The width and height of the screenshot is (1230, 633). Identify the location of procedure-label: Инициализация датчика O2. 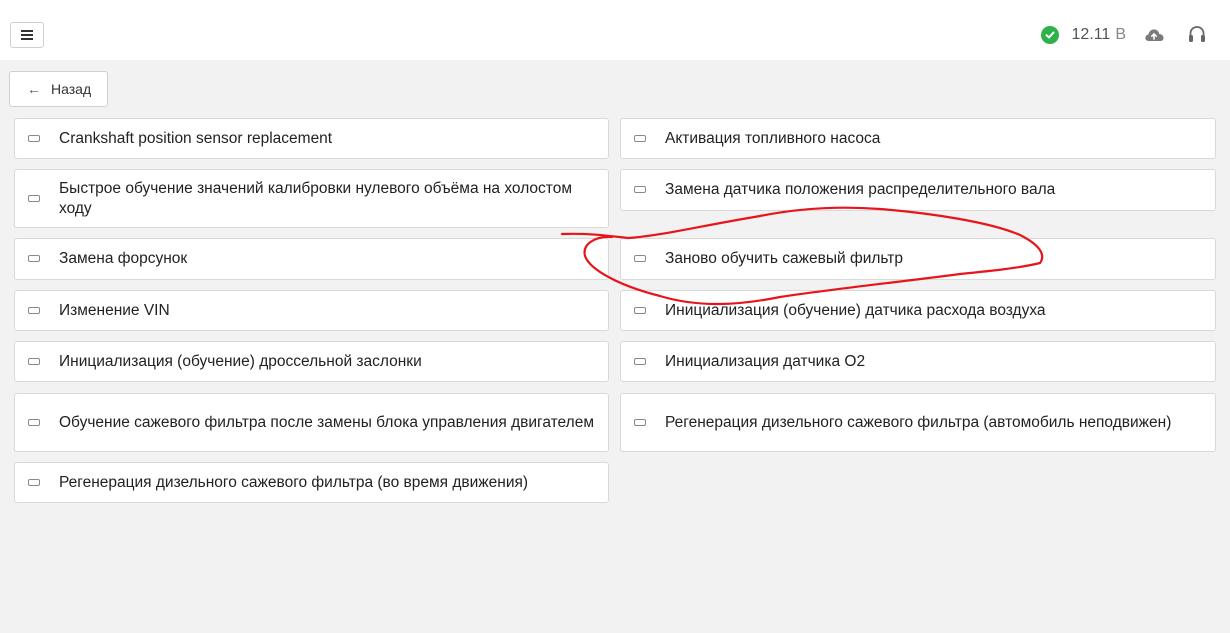
(765, 361).